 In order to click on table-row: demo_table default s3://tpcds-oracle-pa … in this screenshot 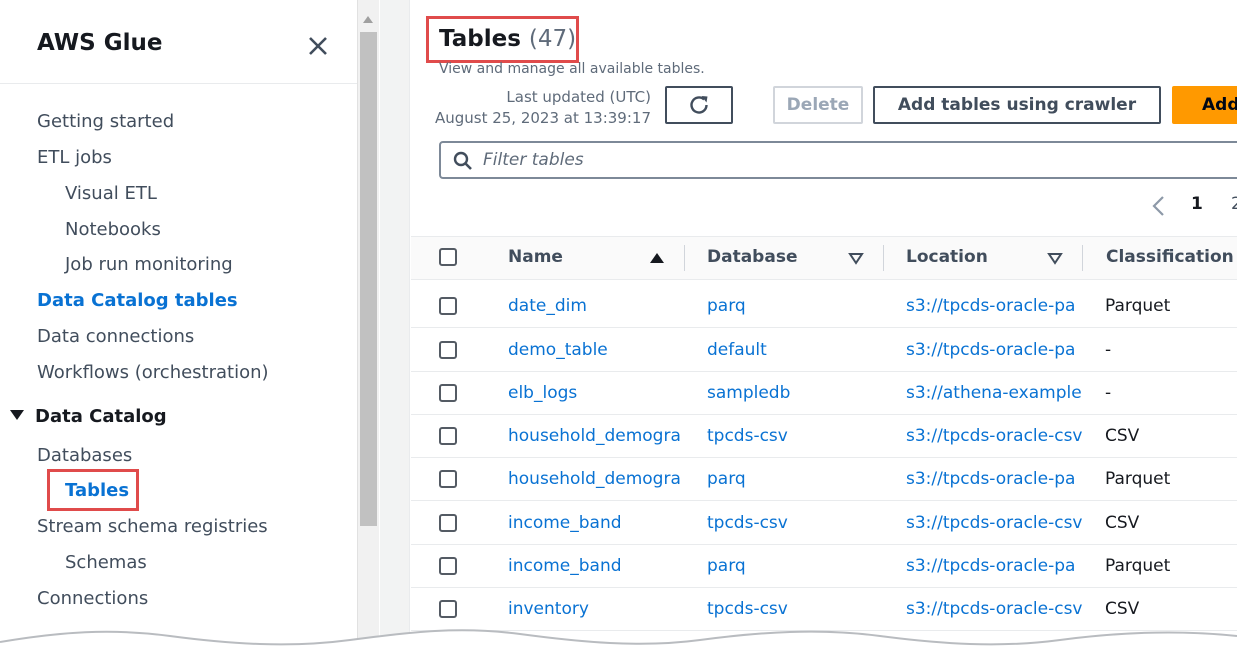, I will do `click(824, 350)`.